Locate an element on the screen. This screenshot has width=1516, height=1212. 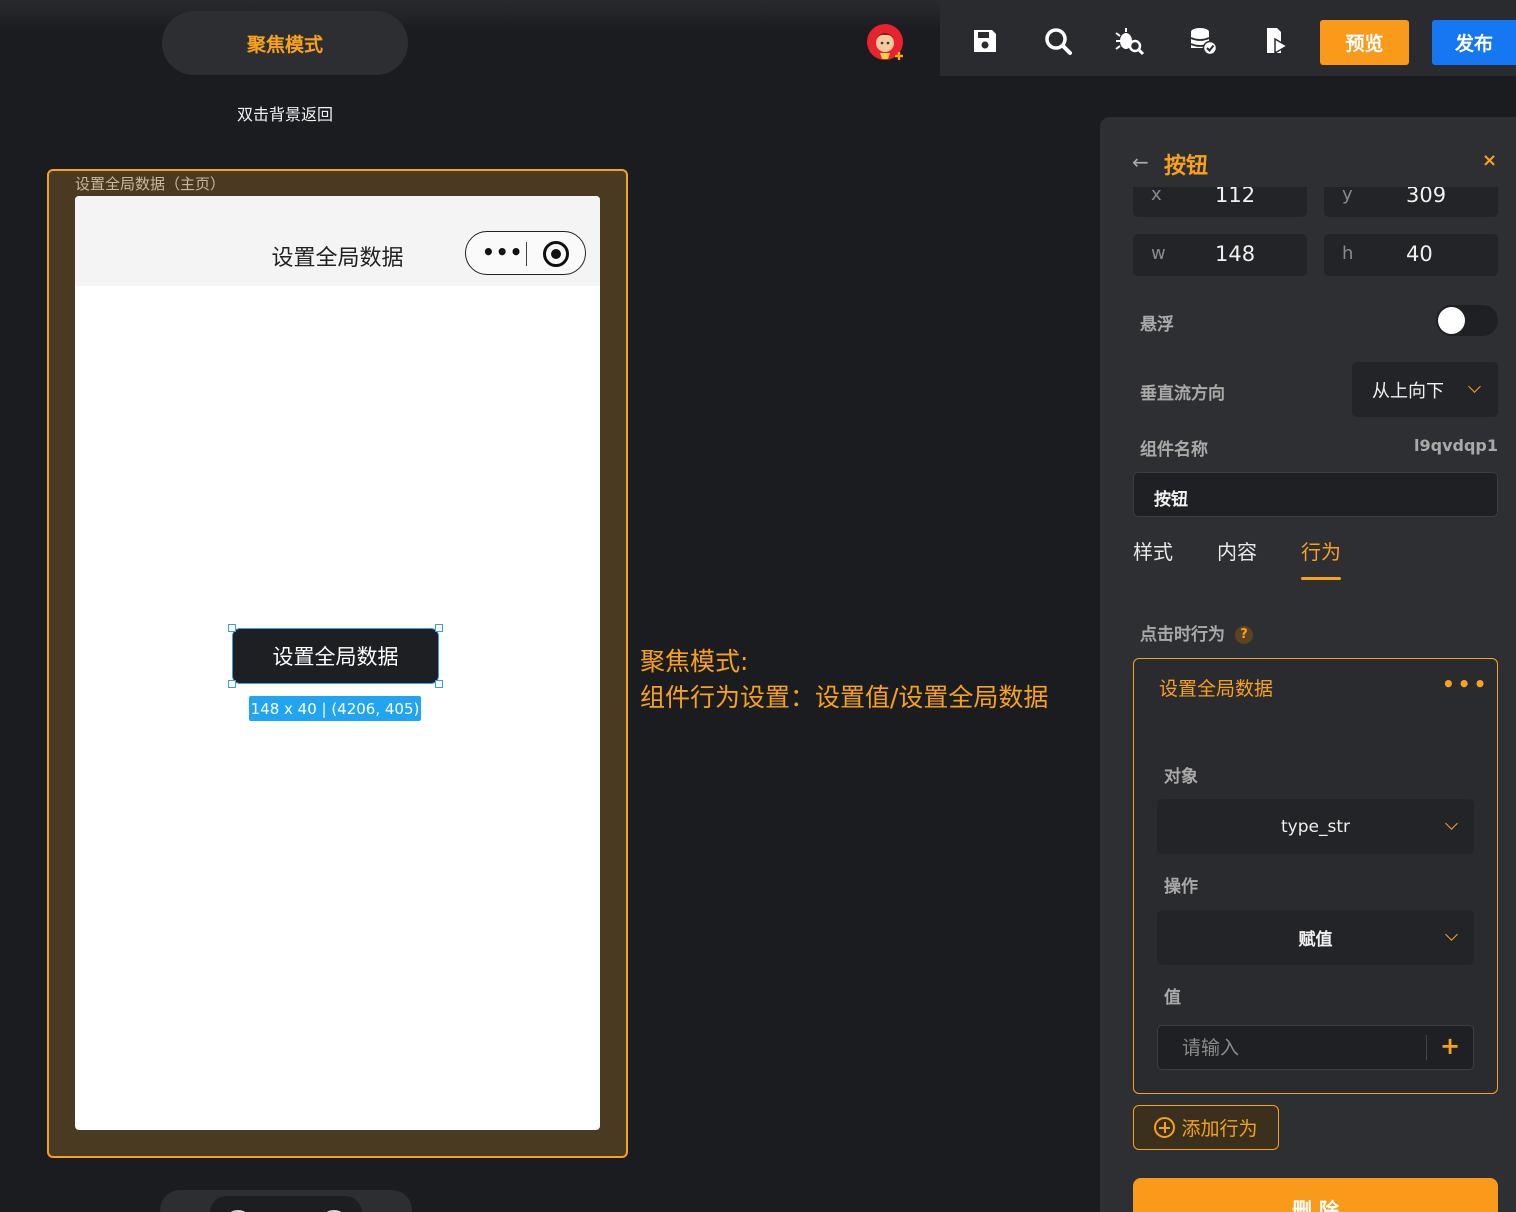
value-input is located at coordinates (1292, 1047).